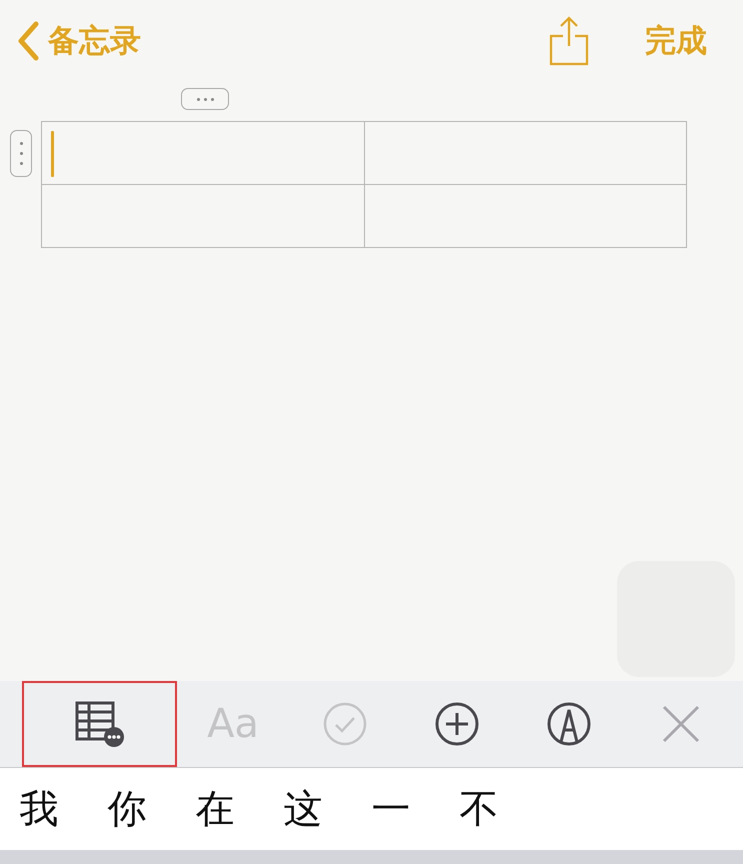 This screenshot has height=864, width=743. Describe the element at coordinates (457, 724) in the screenshot. I see `plus-circle-icon` at that location.